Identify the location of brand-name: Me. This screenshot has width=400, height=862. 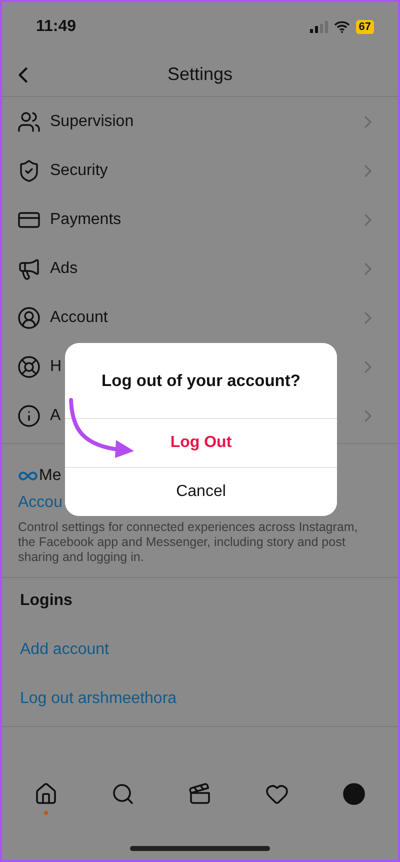
(50, 476).